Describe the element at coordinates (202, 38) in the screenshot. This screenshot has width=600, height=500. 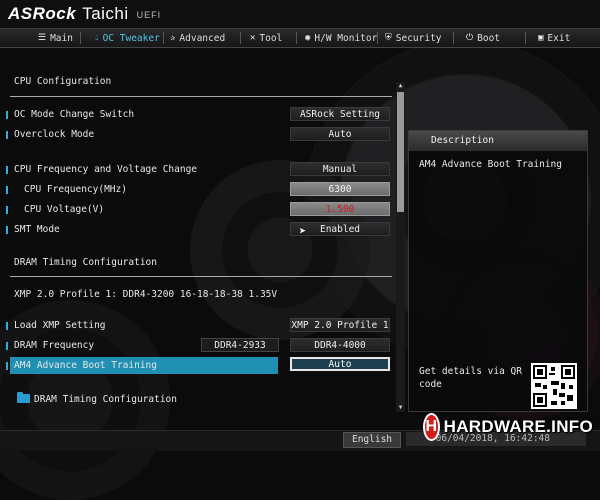
I see `tab-label: Advanced` at that location.